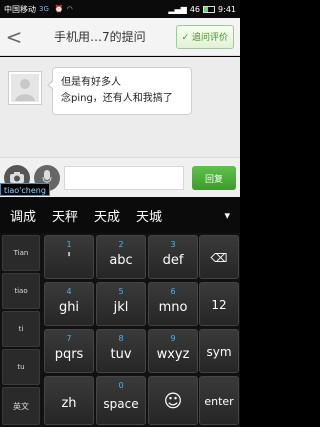 The height and width of the screenshot is (427, 320). What do you see at coordinates (21, 291) in the screenshot?
I see `syllable-option: tiao` at bounding box center [21, 291].